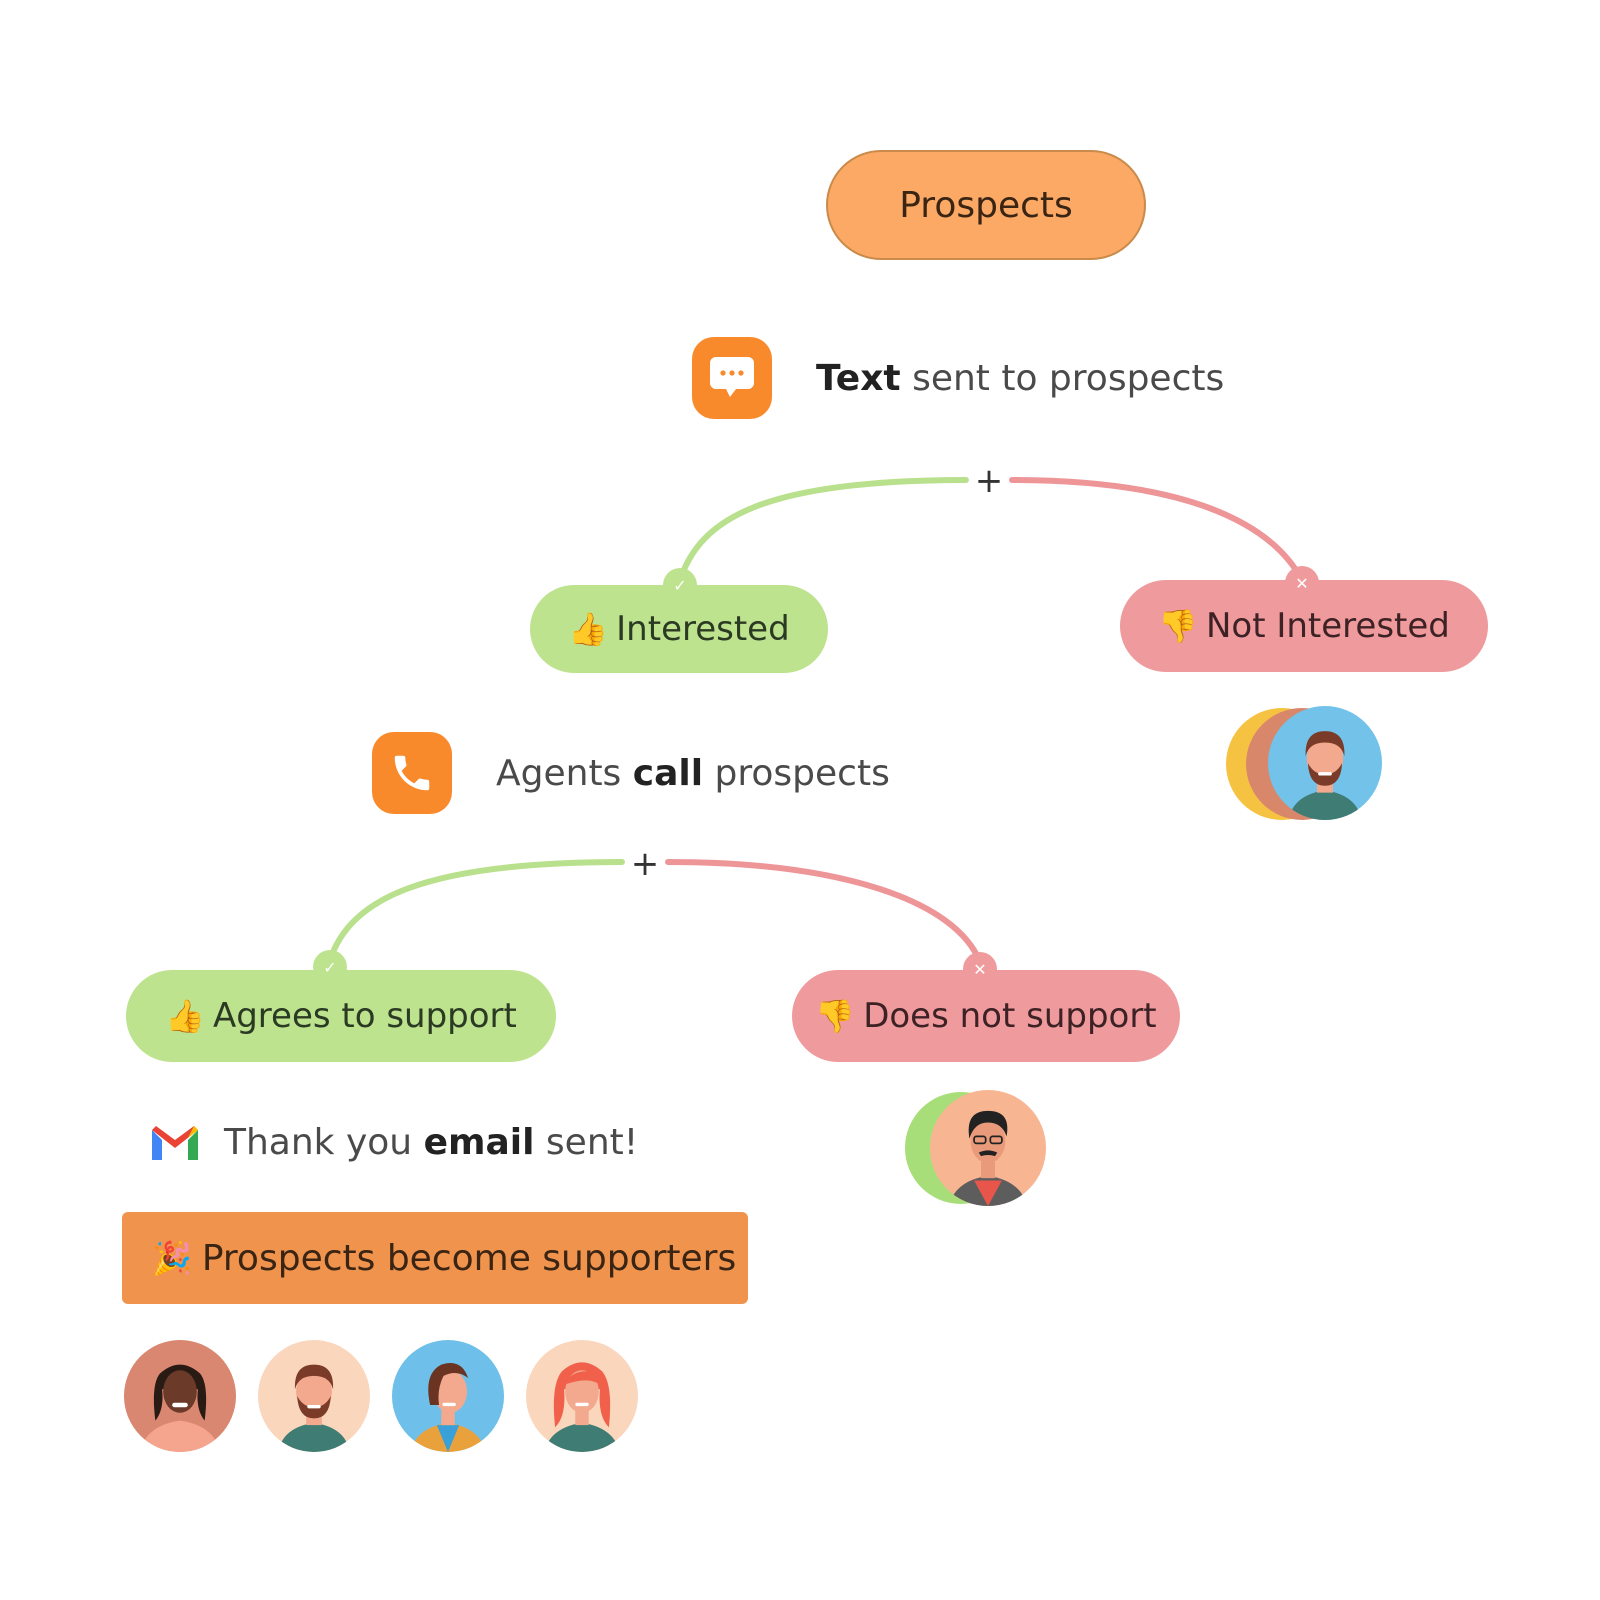  I want to click on step1-bold: Text, so click(858, 378).